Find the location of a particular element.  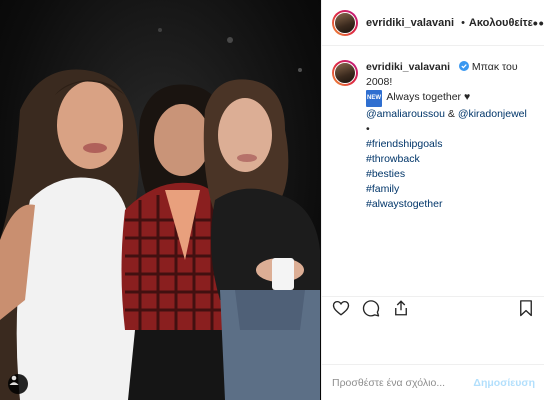

caption-amp: & is located at coordinates (451, 114).